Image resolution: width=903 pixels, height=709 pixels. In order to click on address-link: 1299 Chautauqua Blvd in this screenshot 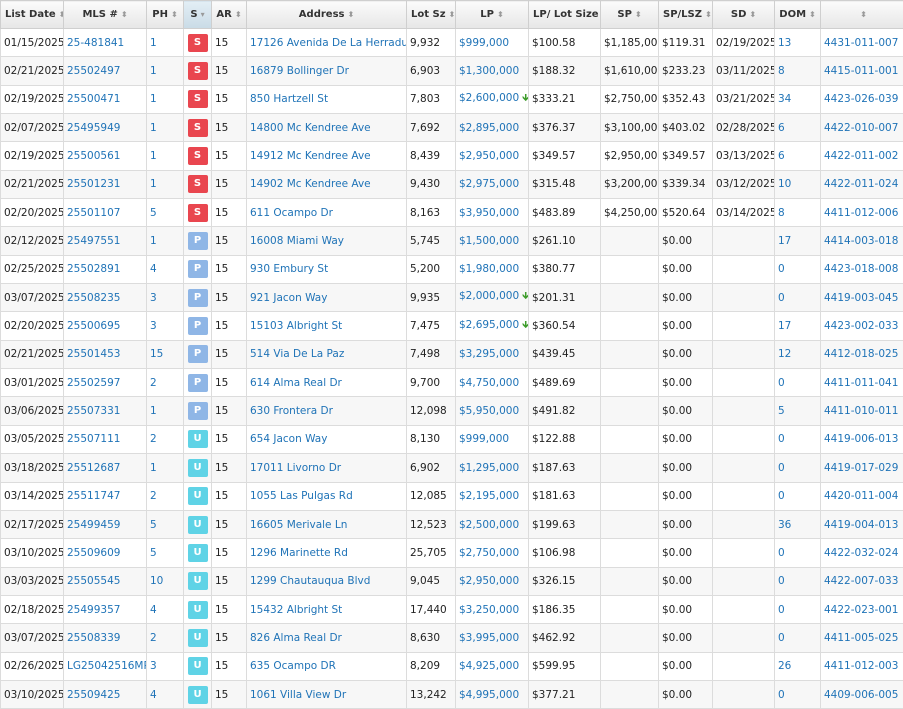, I will do `click(310, 581)`.